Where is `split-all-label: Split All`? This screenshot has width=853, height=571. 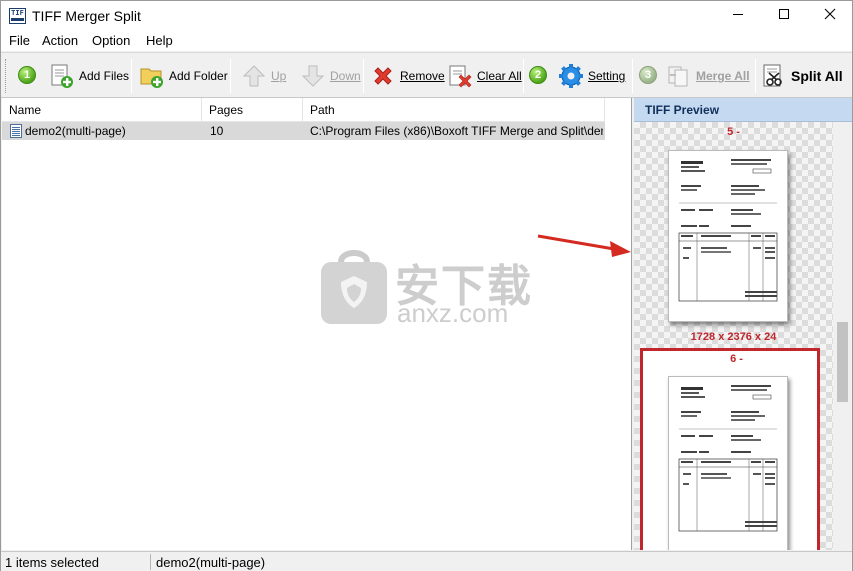
split-all-label: Split All is located at coordinates (817, 76).